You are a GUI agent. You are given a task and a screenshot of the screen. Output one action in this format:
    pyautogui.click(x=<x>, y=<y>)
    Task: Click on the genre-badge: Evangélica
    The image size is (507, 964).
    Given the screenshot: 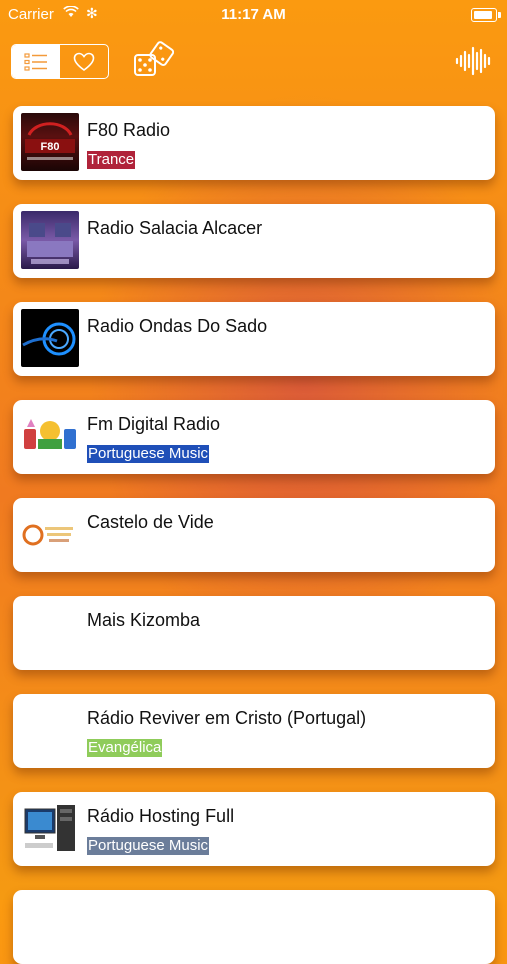 What is the action you would take?
    pyautogui.click(x=125, y=748)
    